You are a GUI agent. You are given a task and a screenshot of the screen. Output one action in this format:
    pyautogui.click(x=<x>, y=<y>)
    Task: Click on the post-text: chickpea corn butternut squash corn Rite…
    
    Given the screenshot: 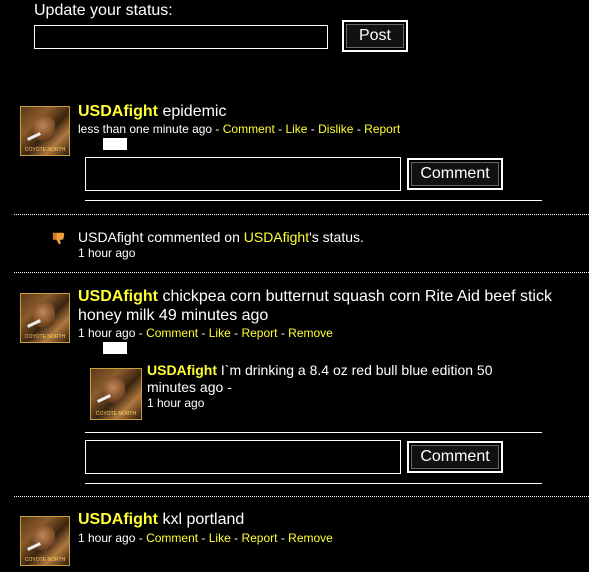 What is the action you would take?
    pyautogui.click(x=357, y=296)
    